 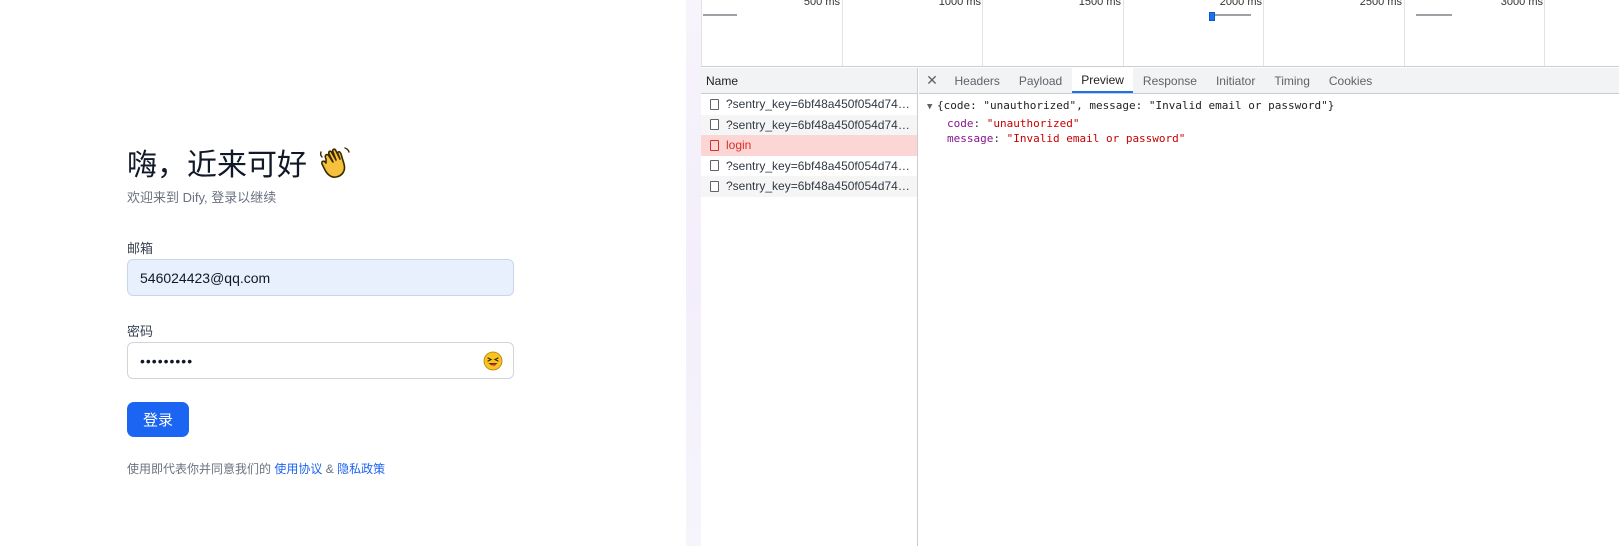 What do you see at coordinates (1380, 4) in the screenshot?
I see `timeline-tick: 2500 ms` at bounding box center [1380, 4].